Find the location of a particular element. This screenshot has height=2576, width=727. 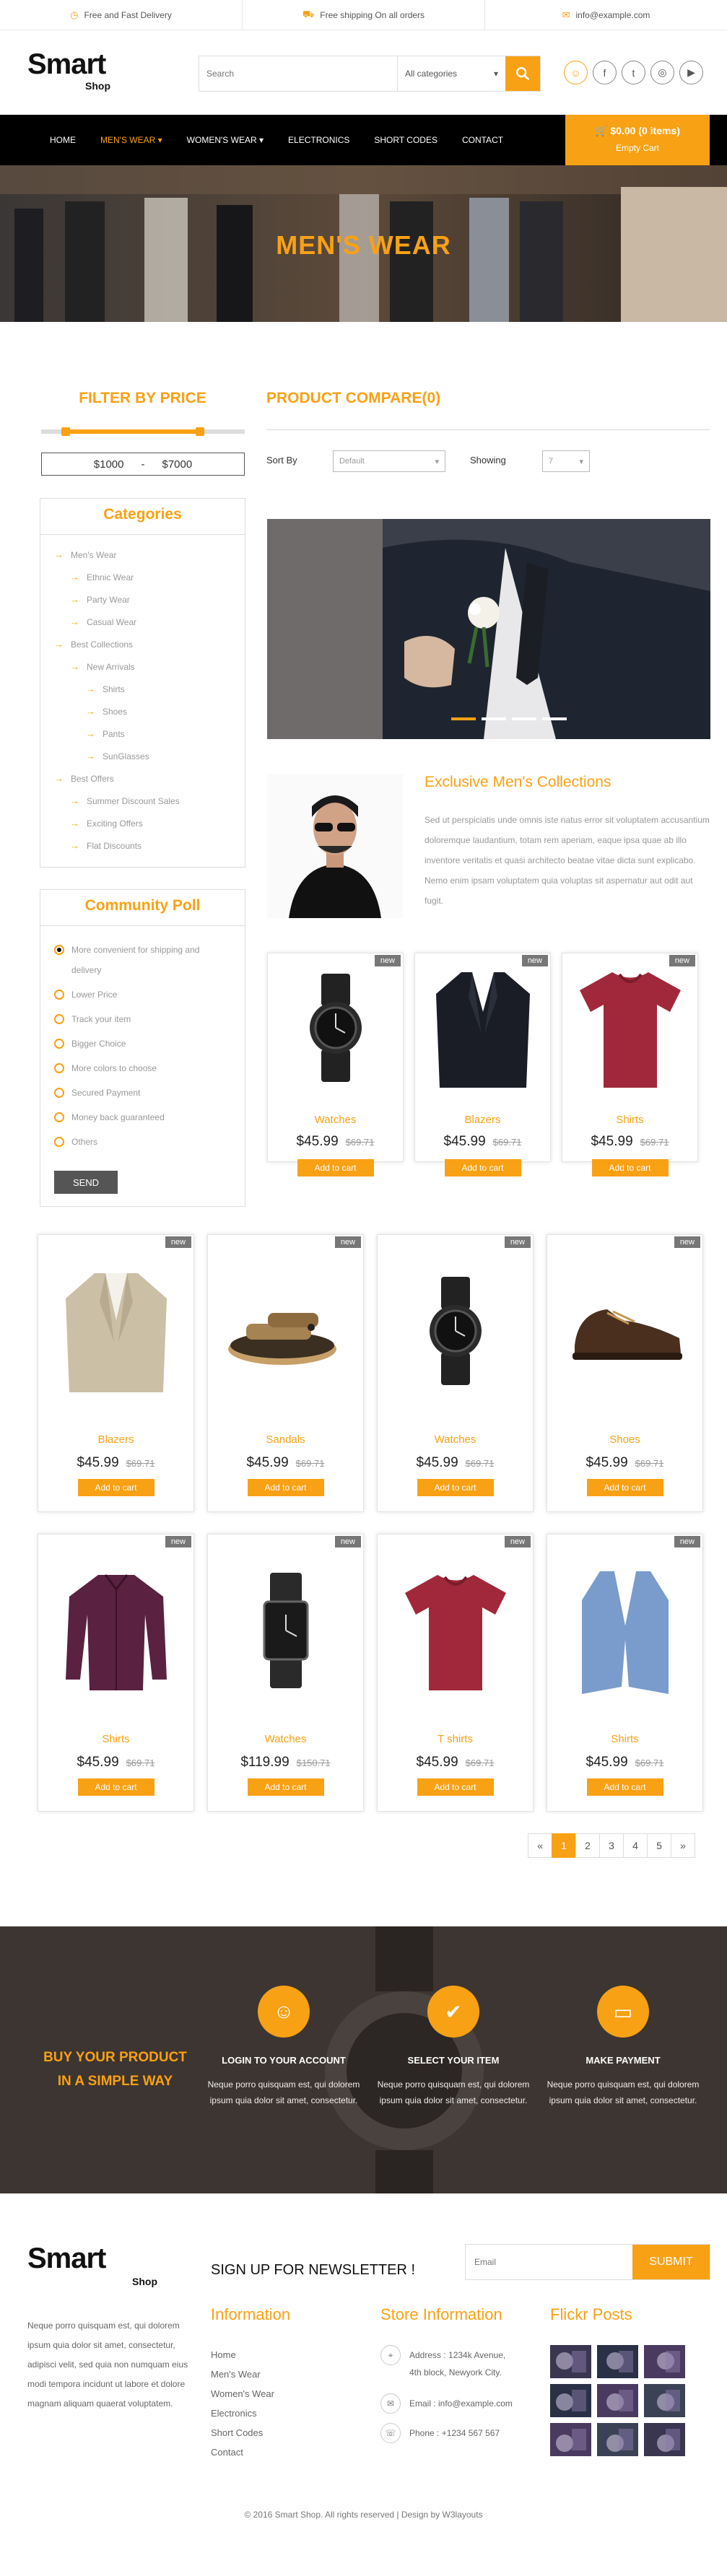

category-item: → Shoes is located at coordinates (106, 711).